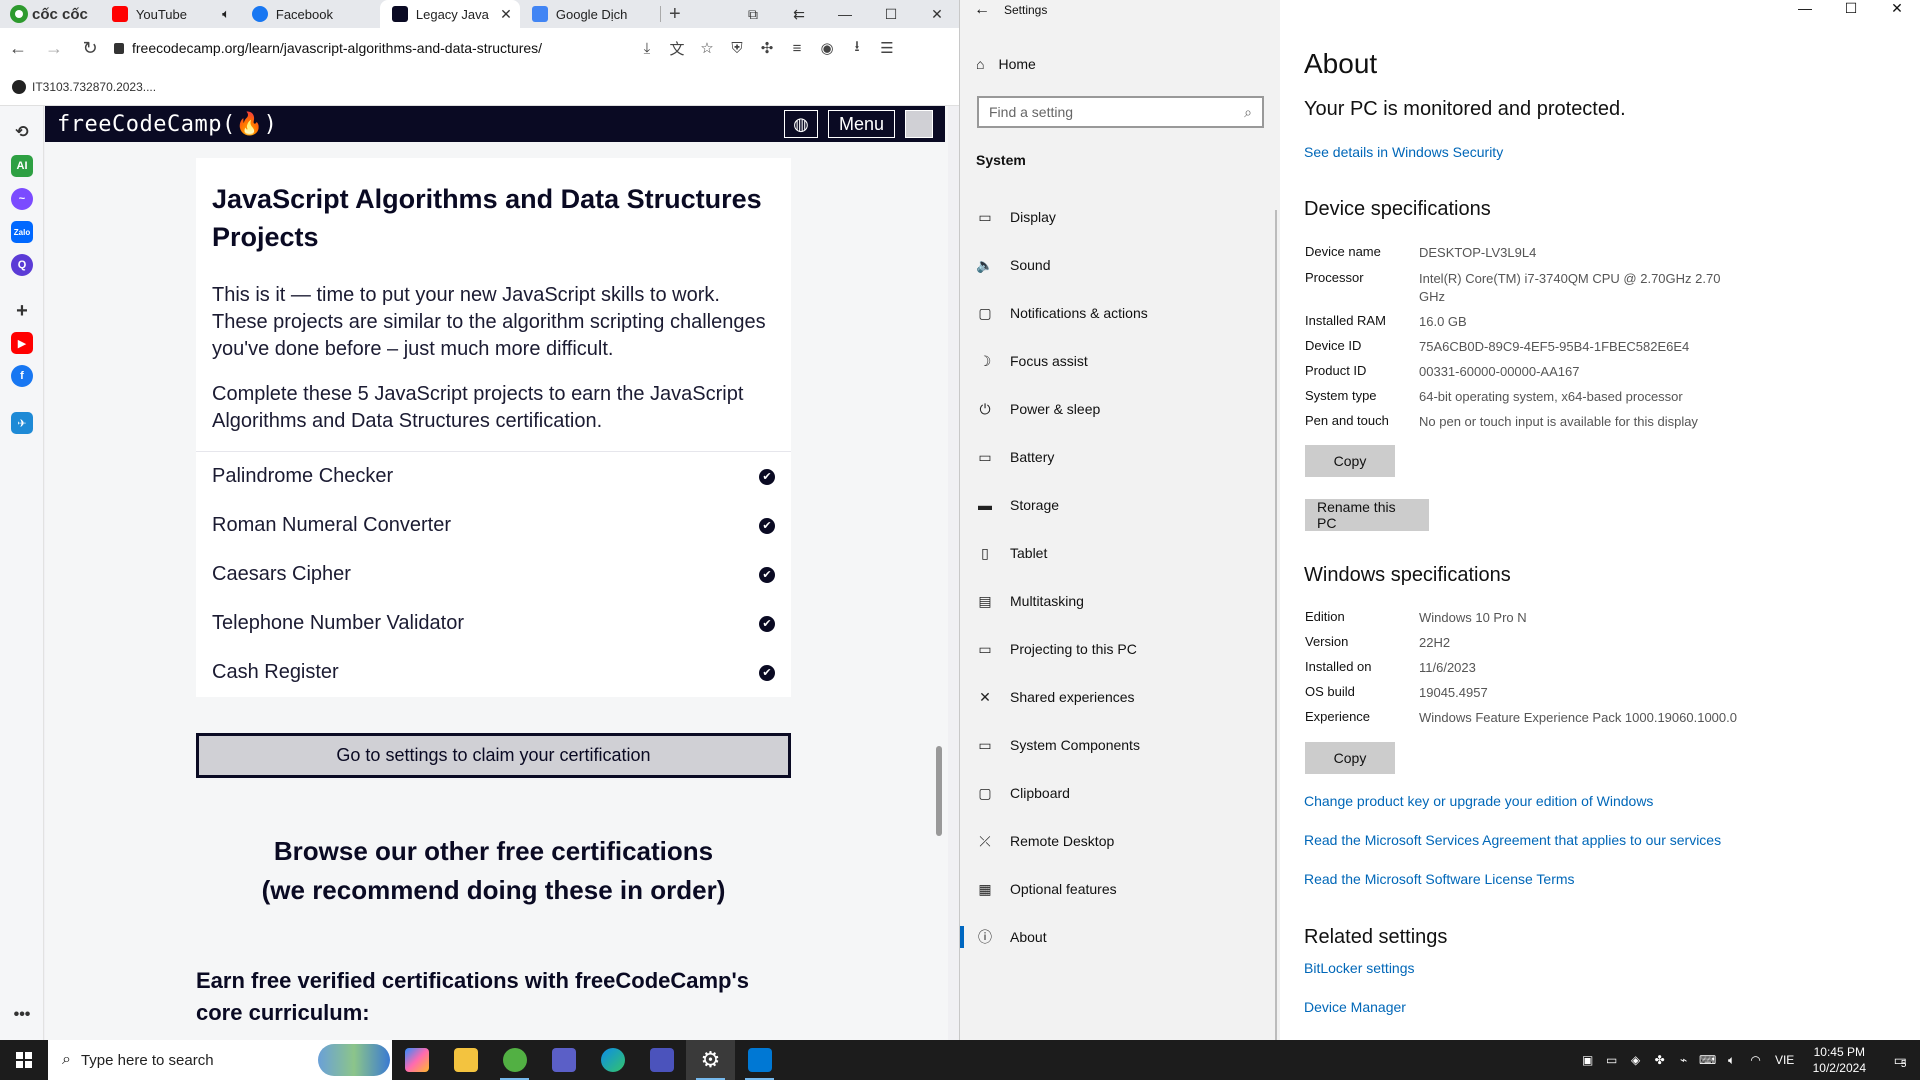 The image size is (1920, 1080). I want to click on extensions-icon: ✣, so click(767, 48).